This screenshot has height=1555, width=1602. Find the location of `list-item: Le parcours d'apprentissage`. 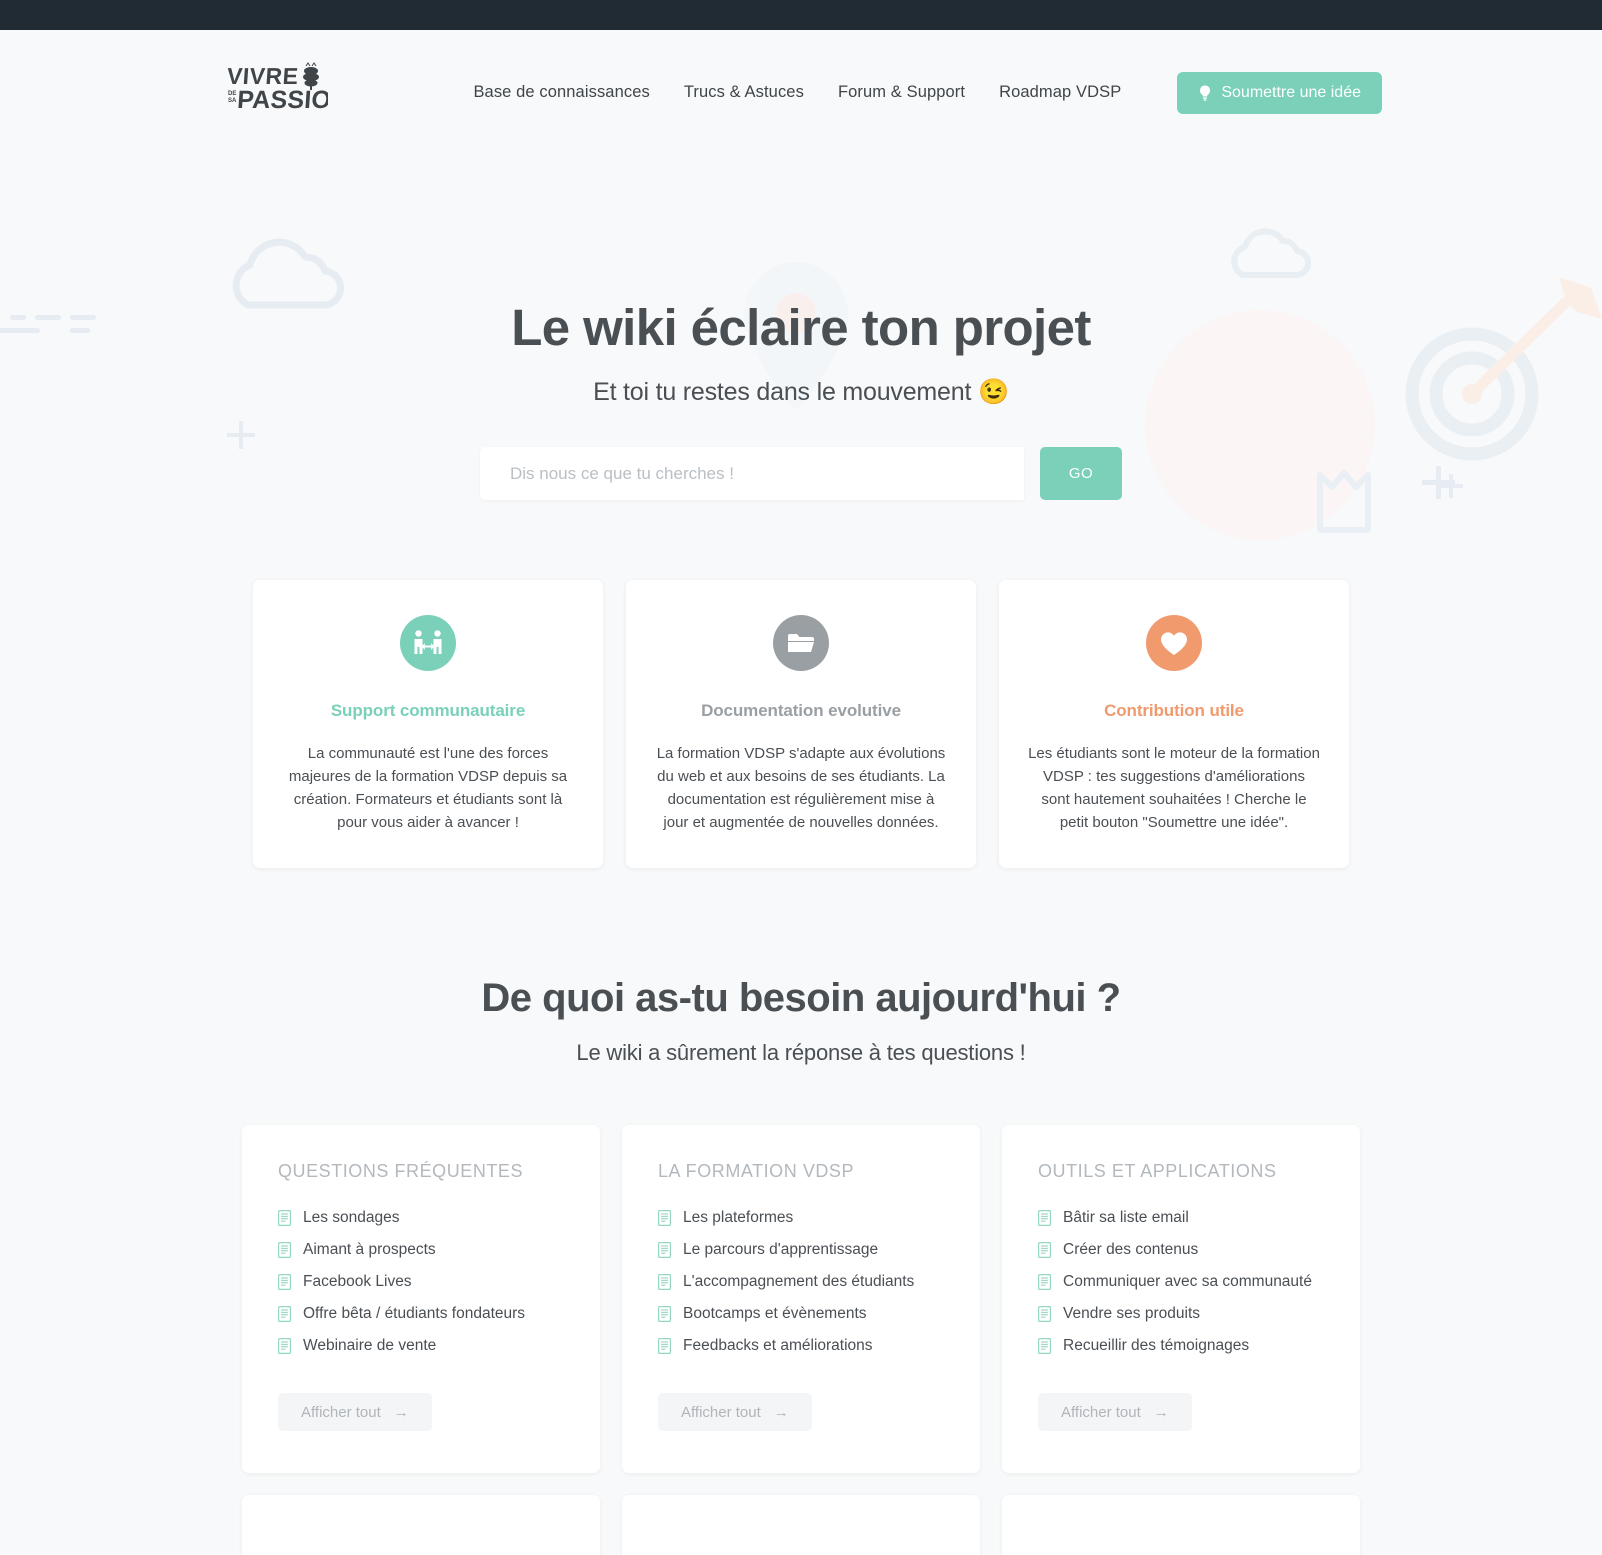

list-item: Le parcours d'apprentissage is located at coordinates (801, 1250).